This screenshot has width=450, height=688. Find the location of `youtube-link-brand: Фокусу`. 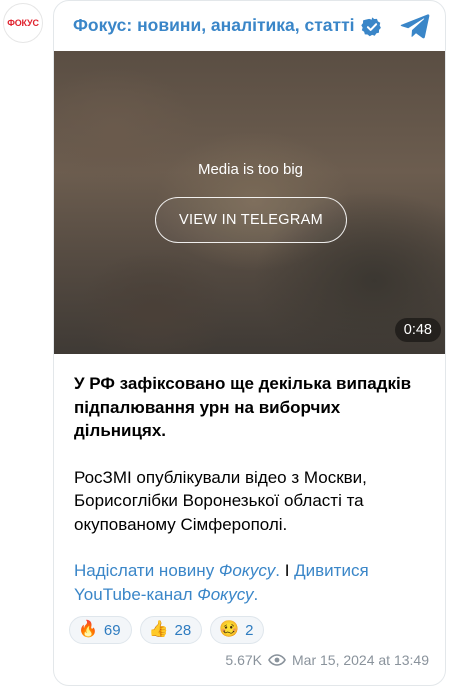

youtube-link-brand: Фокусу is located at coordinates (225, 594).